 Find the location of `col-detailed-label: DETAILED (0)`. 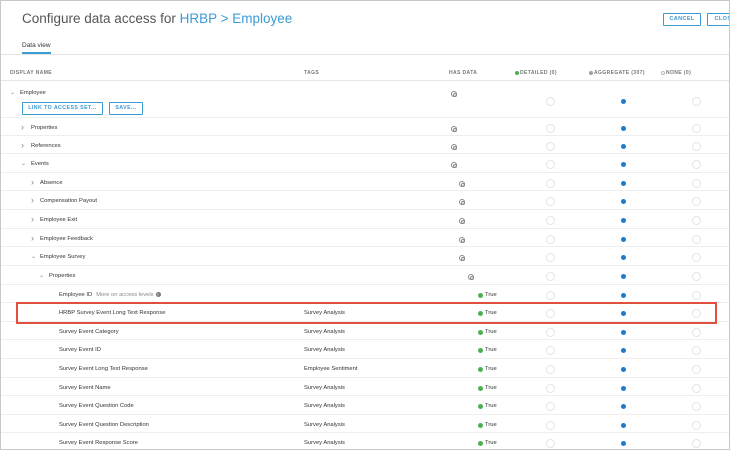

col-detailed-label: DETAILED (0) is located at coordinates (538, 73).